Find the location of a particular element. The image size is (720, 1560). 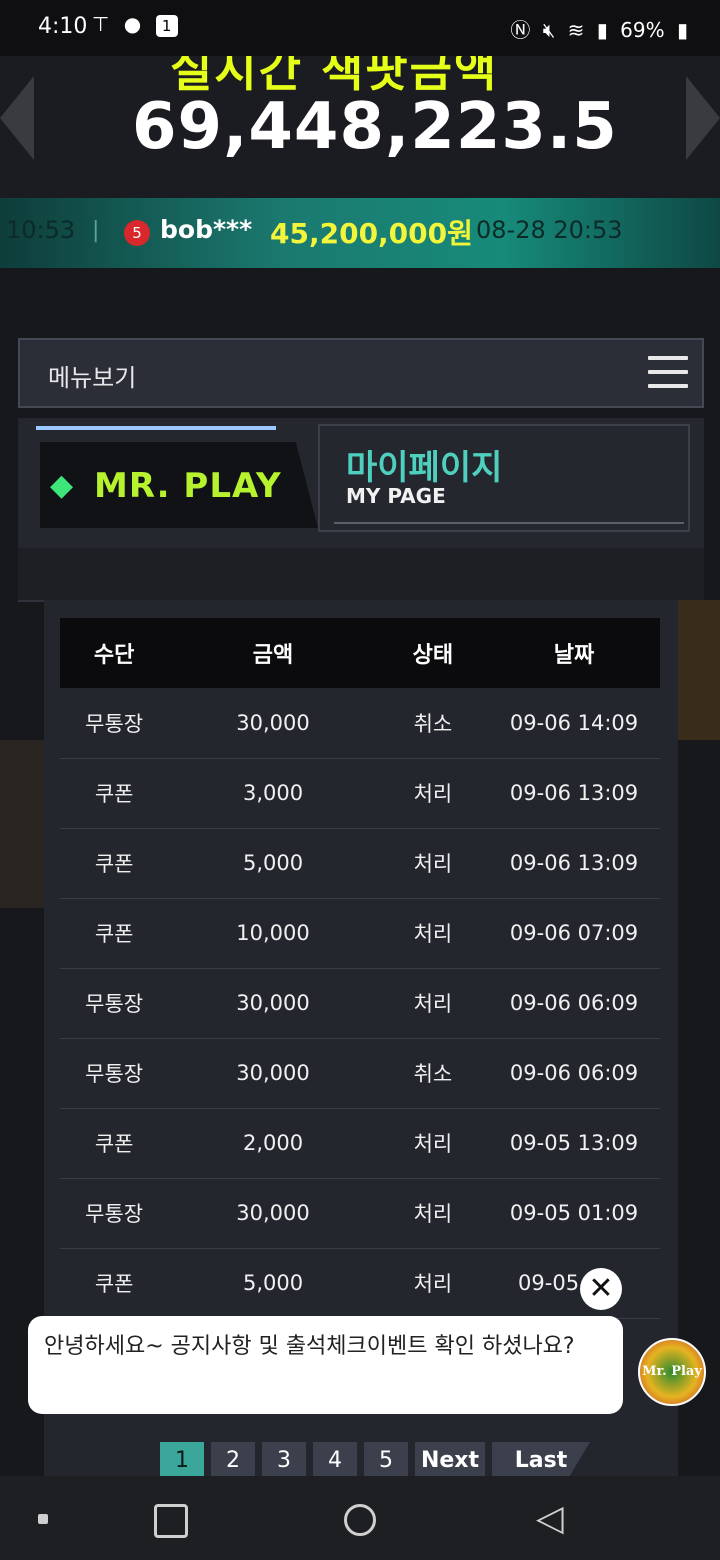

back-icon: ◁ is located at coordinates (550, 1518).